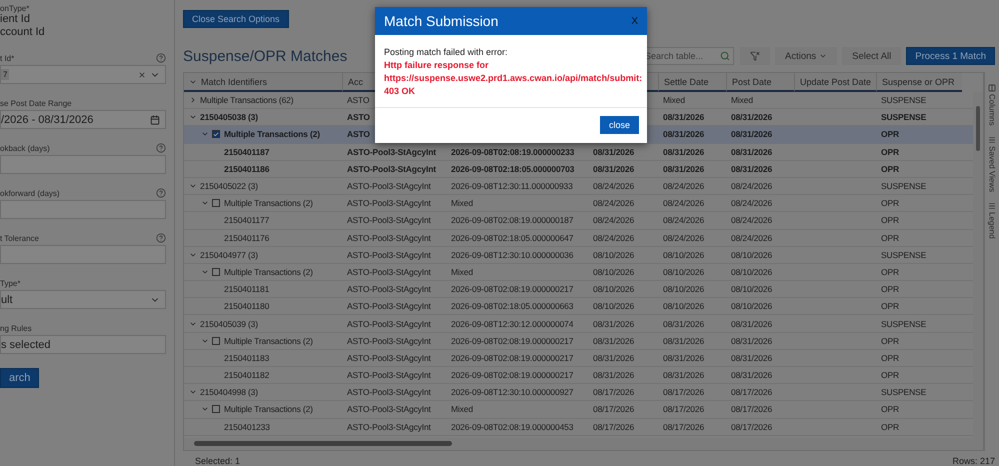 The image size is (999, 466). I want to click on field-label: t Tolerance, so click(19, 238).